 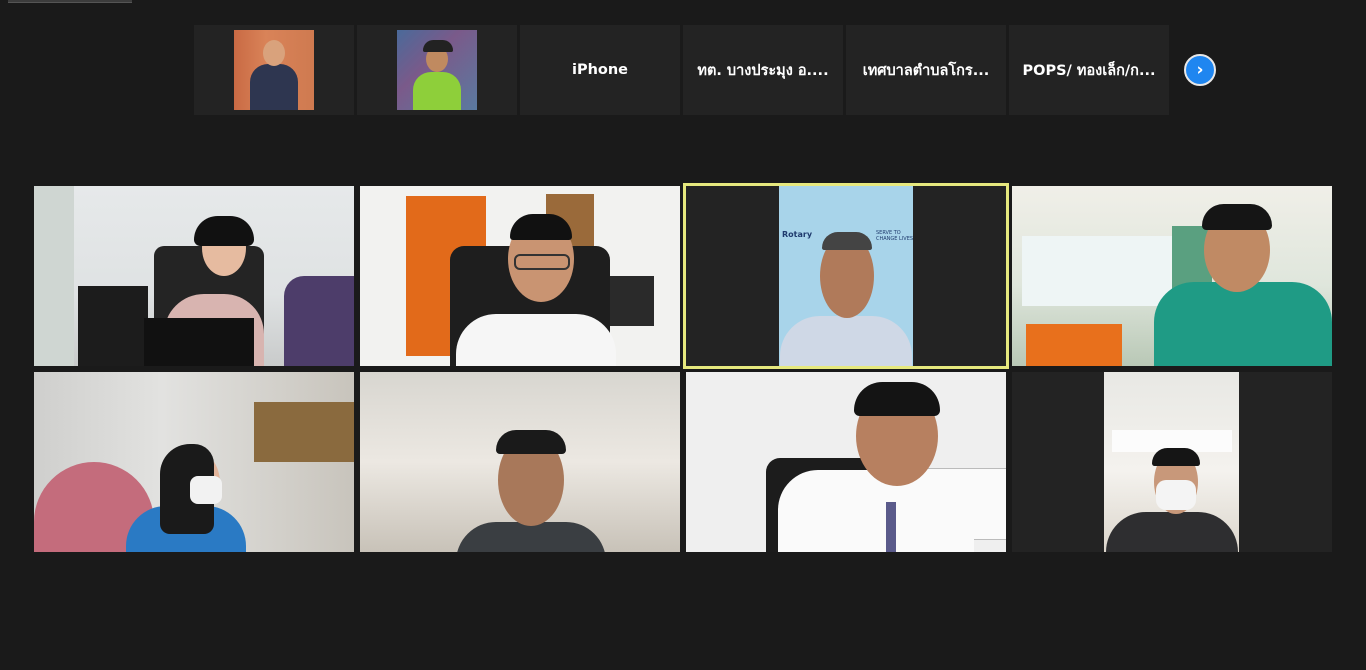 I want to click on chevron-right-icon: ›, so click(x=1200, y=69).